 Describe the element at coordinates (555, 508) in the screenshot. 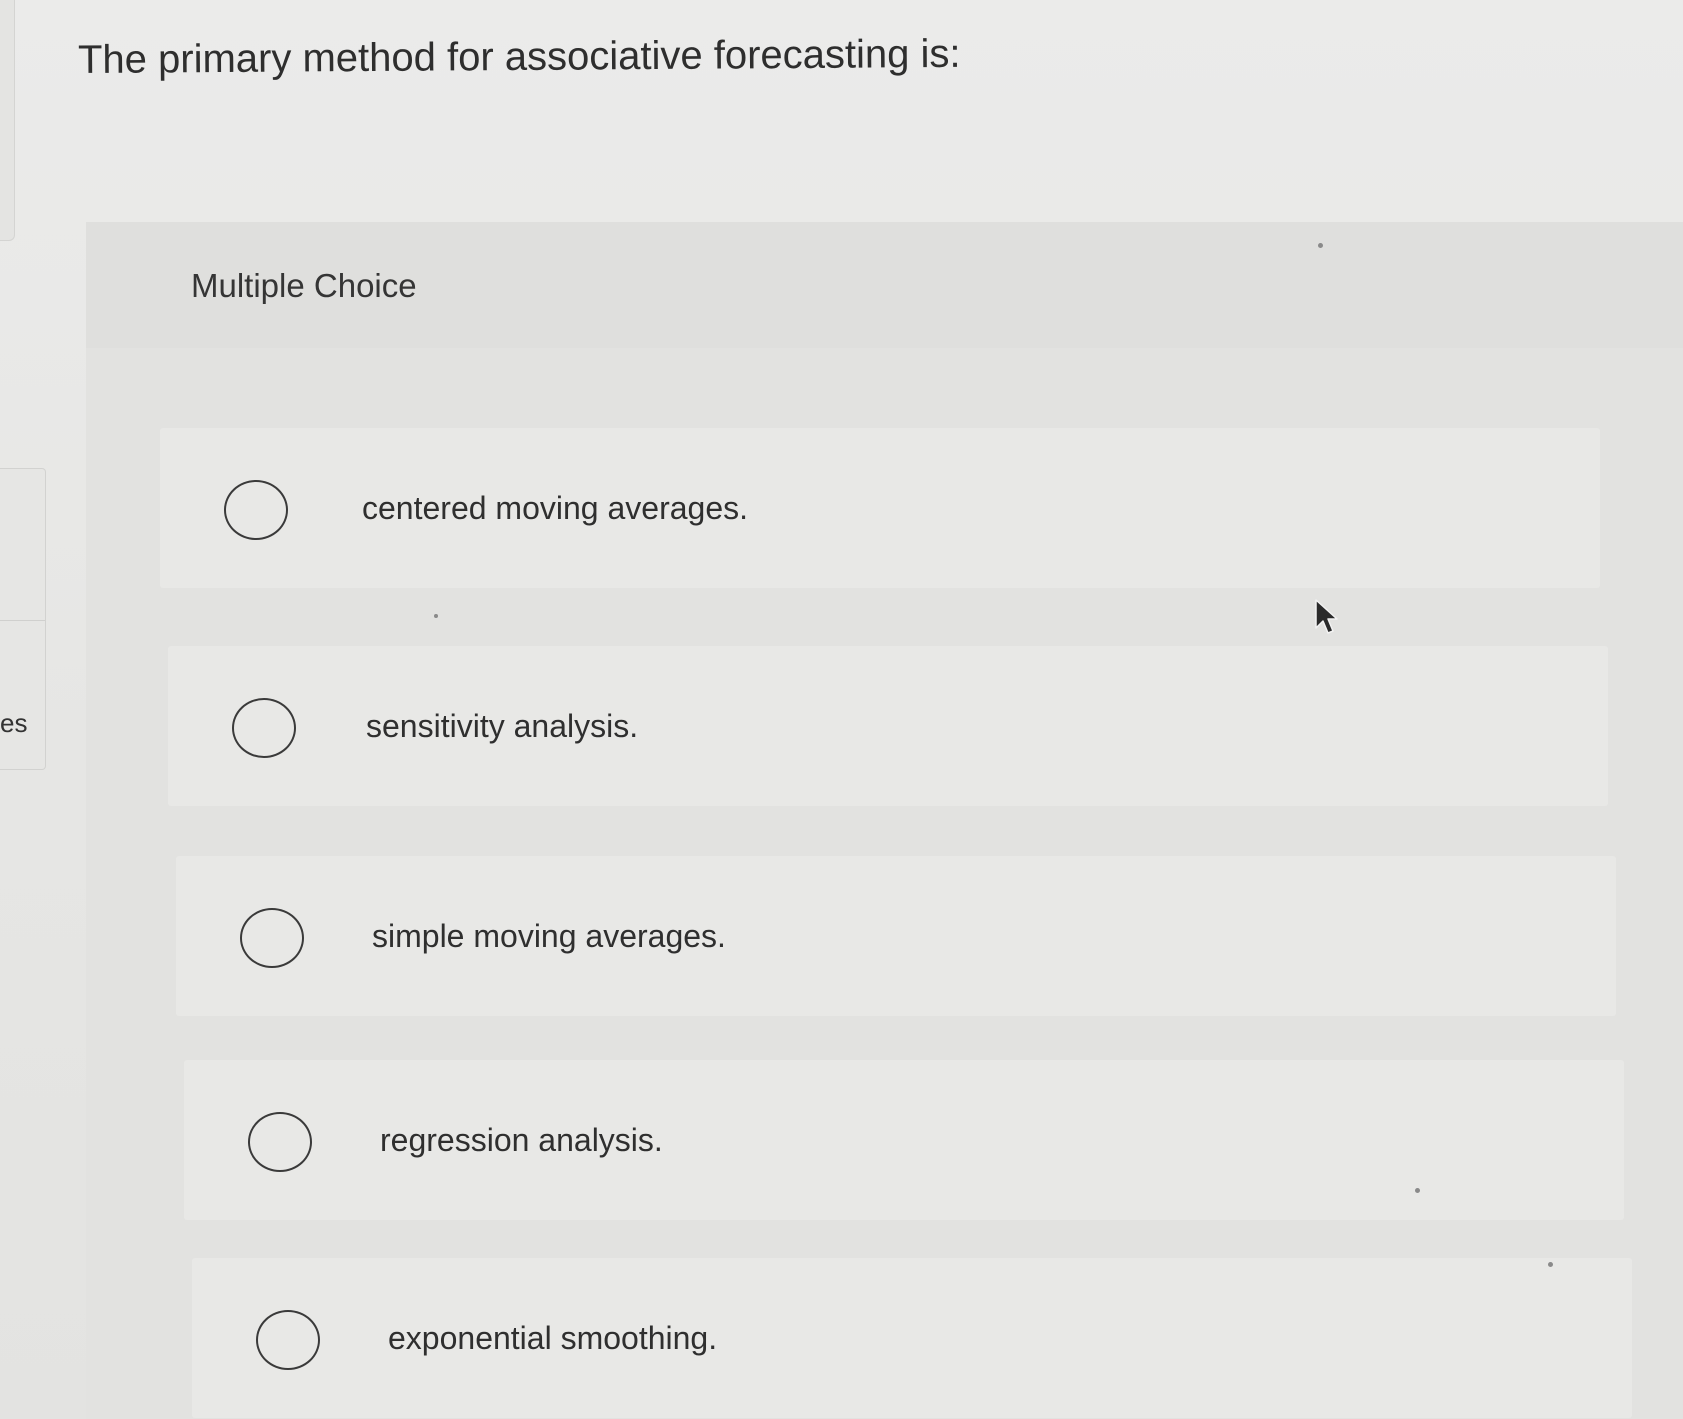

I see `answer-option-label: centered moving averages.` at that location.